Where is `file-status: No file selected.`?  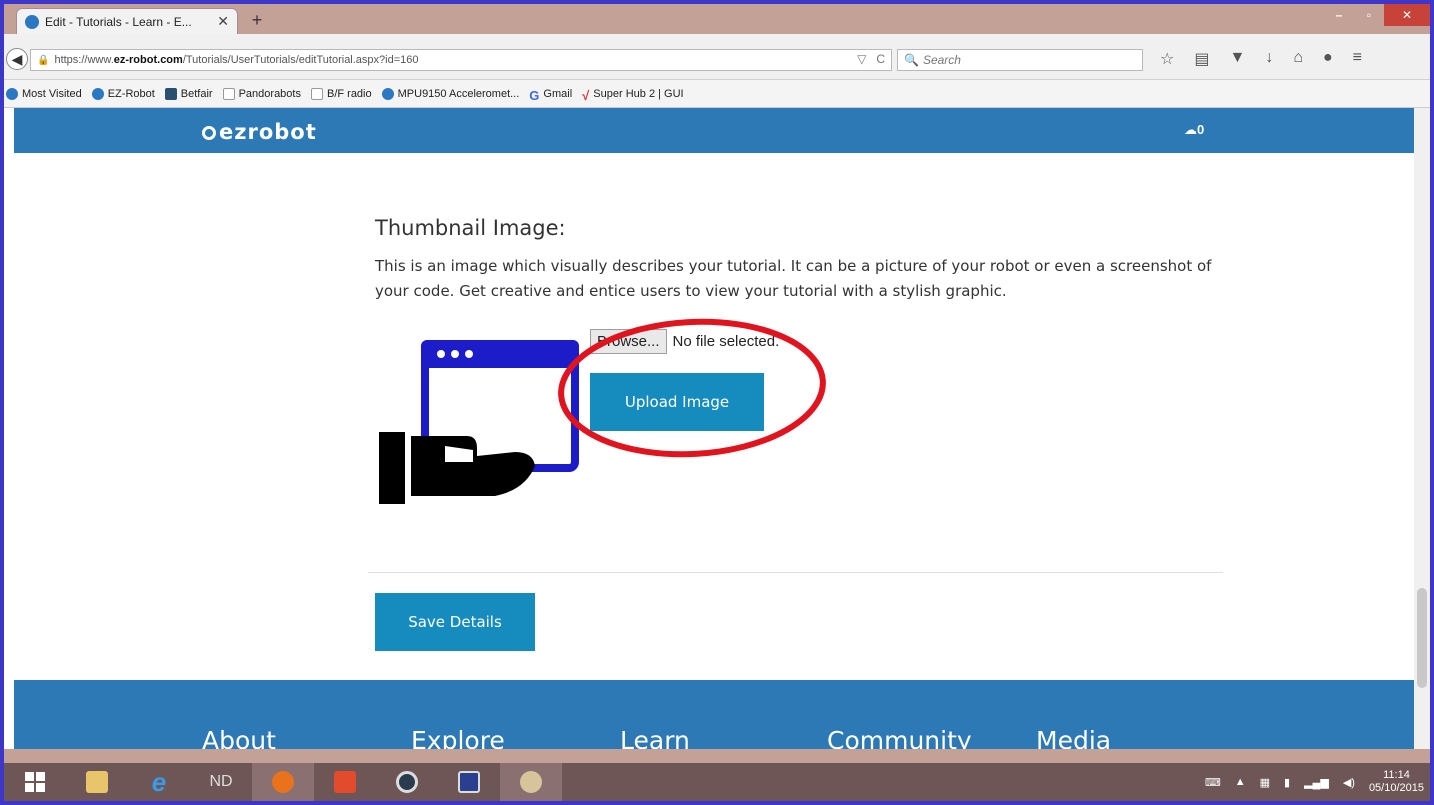 file-status: No file selected. is located at coordinates (726, 341).